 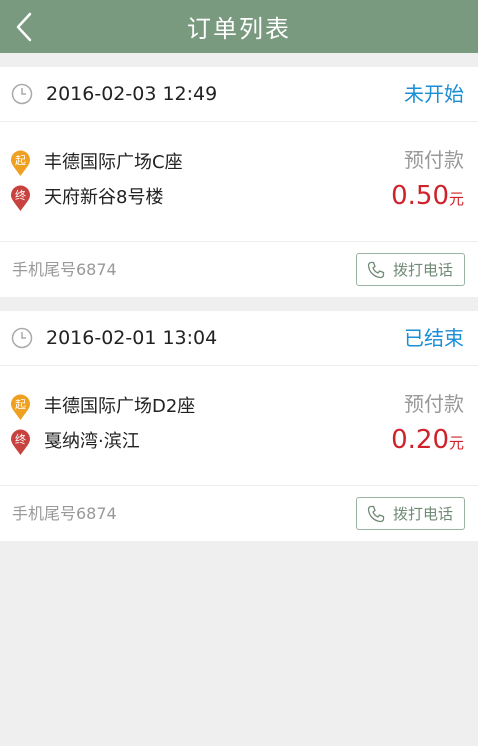 What do you see at coordinates (92, 441) in the screenshot?
I see `end-address: 戛纳湾·滨江` at bounding box center [92, 441].